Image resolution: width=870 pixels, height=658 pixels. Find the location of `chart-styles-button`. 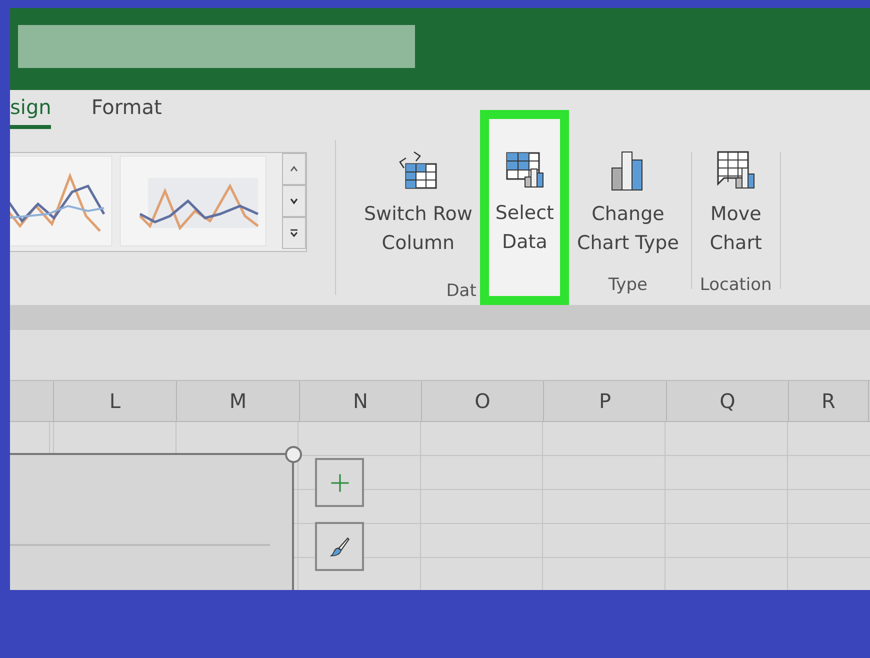

chart-styles-button is located at coordinates (339, 546).